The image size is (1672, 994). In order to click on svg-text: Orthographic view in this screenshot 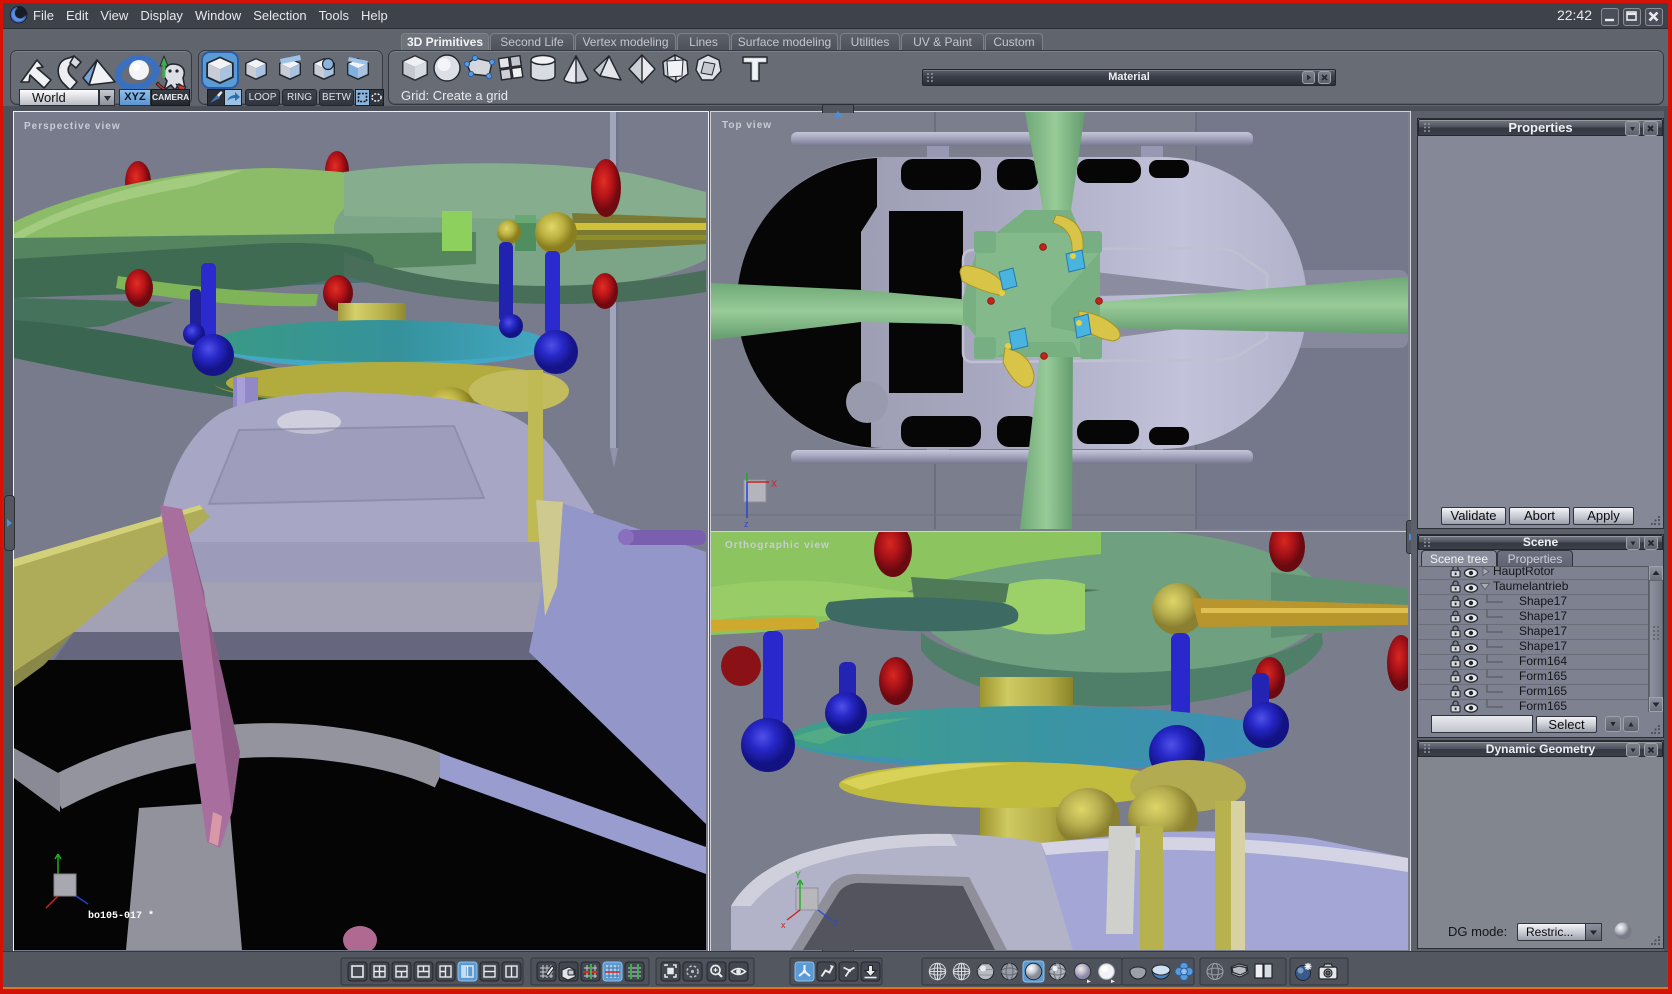, I will do `click(777, 545)`.